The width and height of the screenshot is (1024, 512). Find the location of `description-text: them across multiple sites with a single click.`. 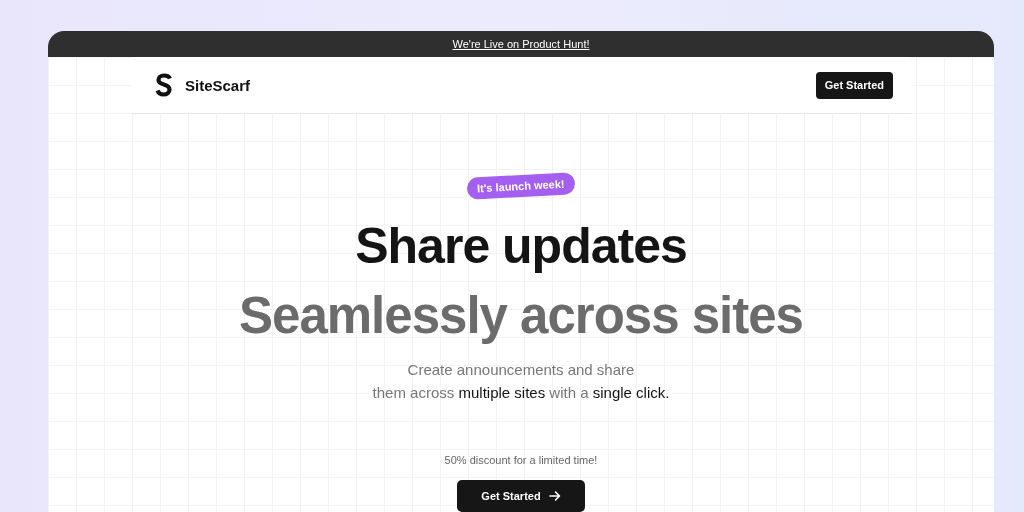

description-text: them across multiple sites with a single click. is located at coordinates (521, 392).